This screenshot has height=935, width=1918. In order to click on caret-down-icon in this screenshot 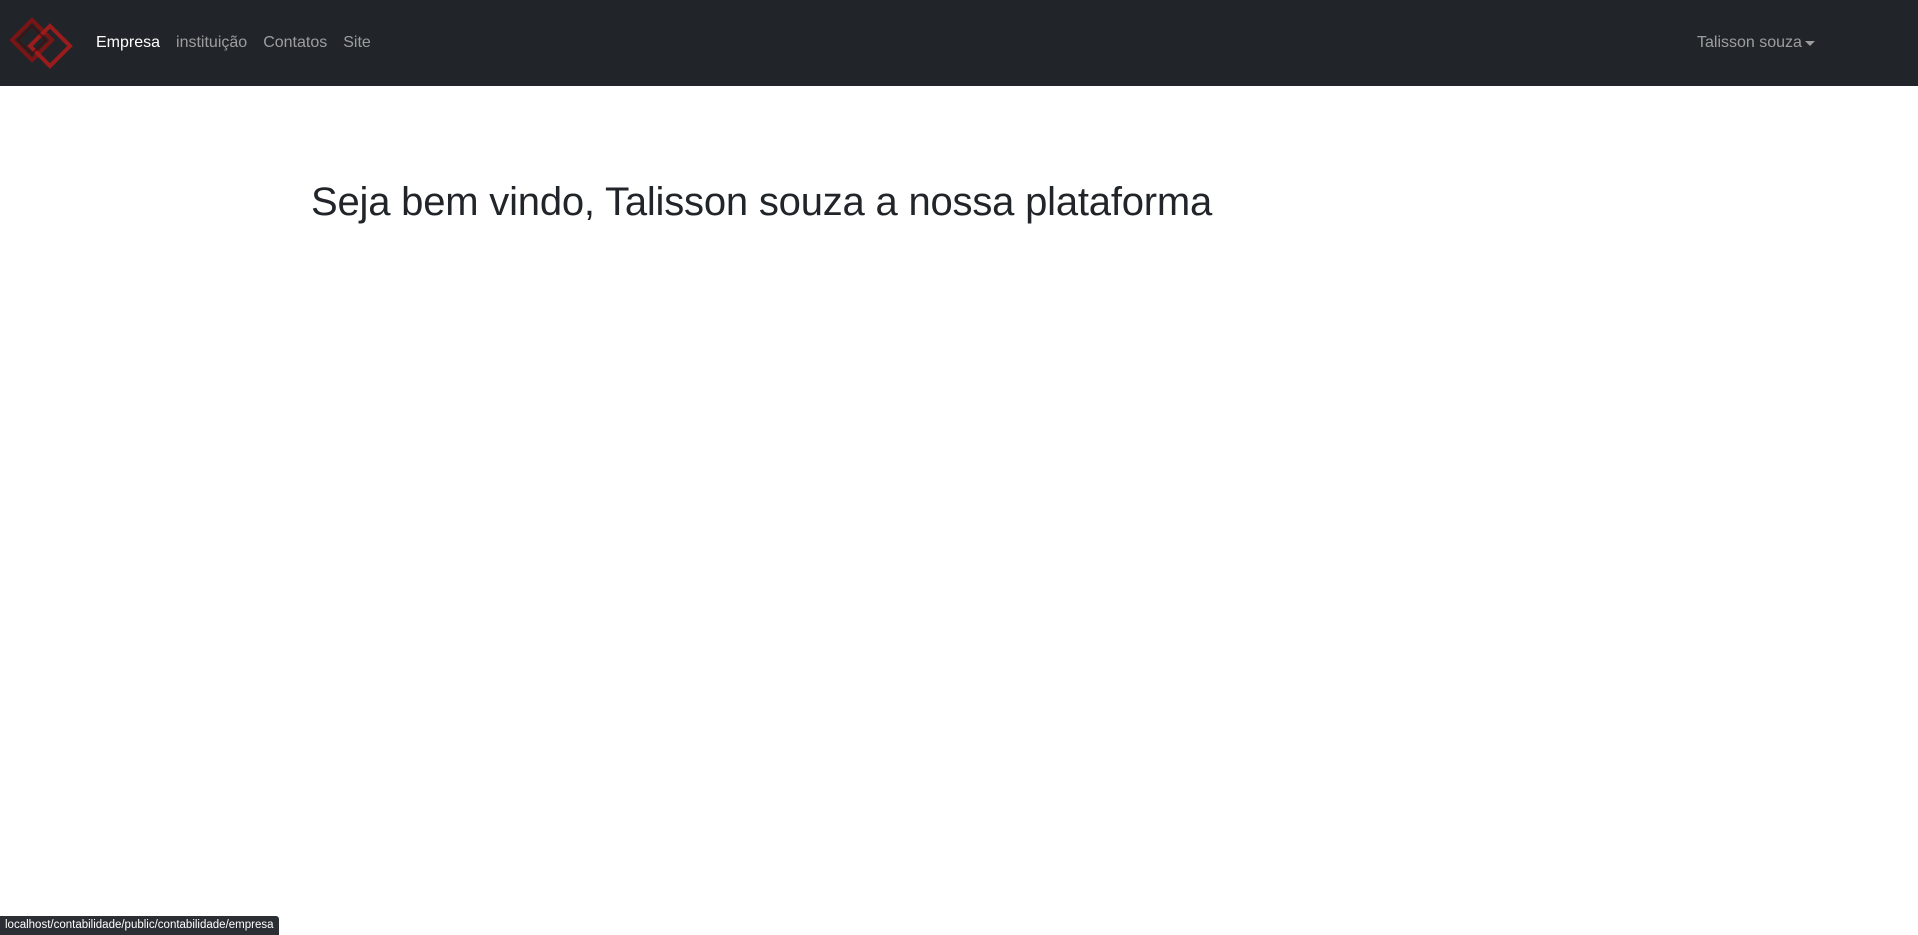, I will do `click(1809, 43)`.